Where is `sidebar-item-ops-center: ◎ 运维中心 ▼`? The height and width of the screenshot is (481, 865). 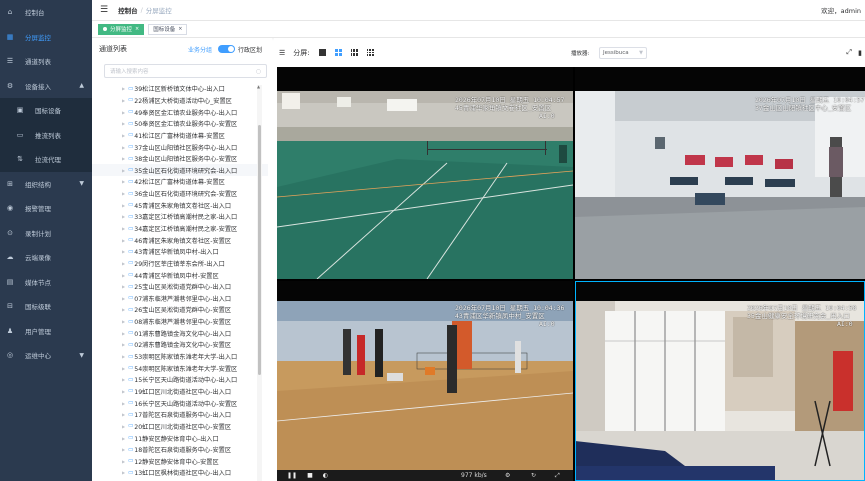 sidebar-item-ops-center: ◎ 运维中心 ▼ is located at coordinates (46, 355).